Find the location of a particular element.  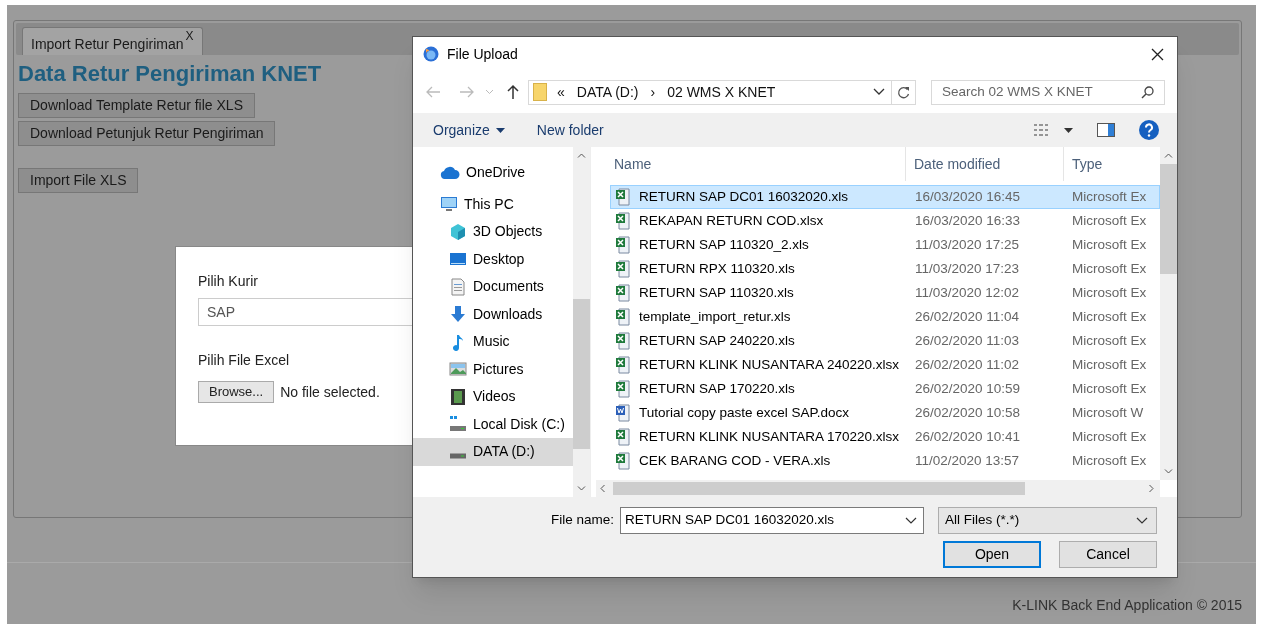

file-name: RETURN SAP 110320_2.xls is located at coordinates (724, 244).